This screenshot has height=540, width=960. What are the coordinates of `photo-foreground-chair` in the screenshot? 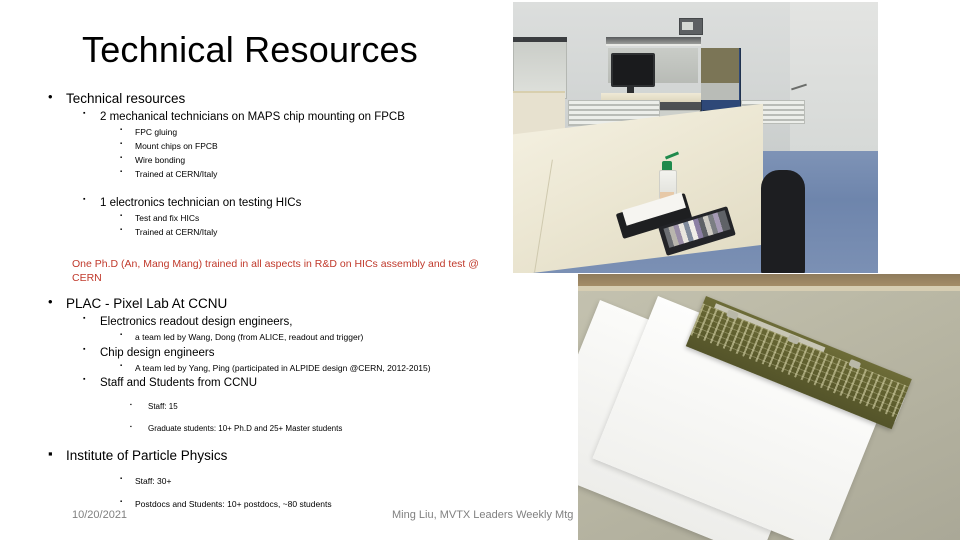 It's located at (783, 221).